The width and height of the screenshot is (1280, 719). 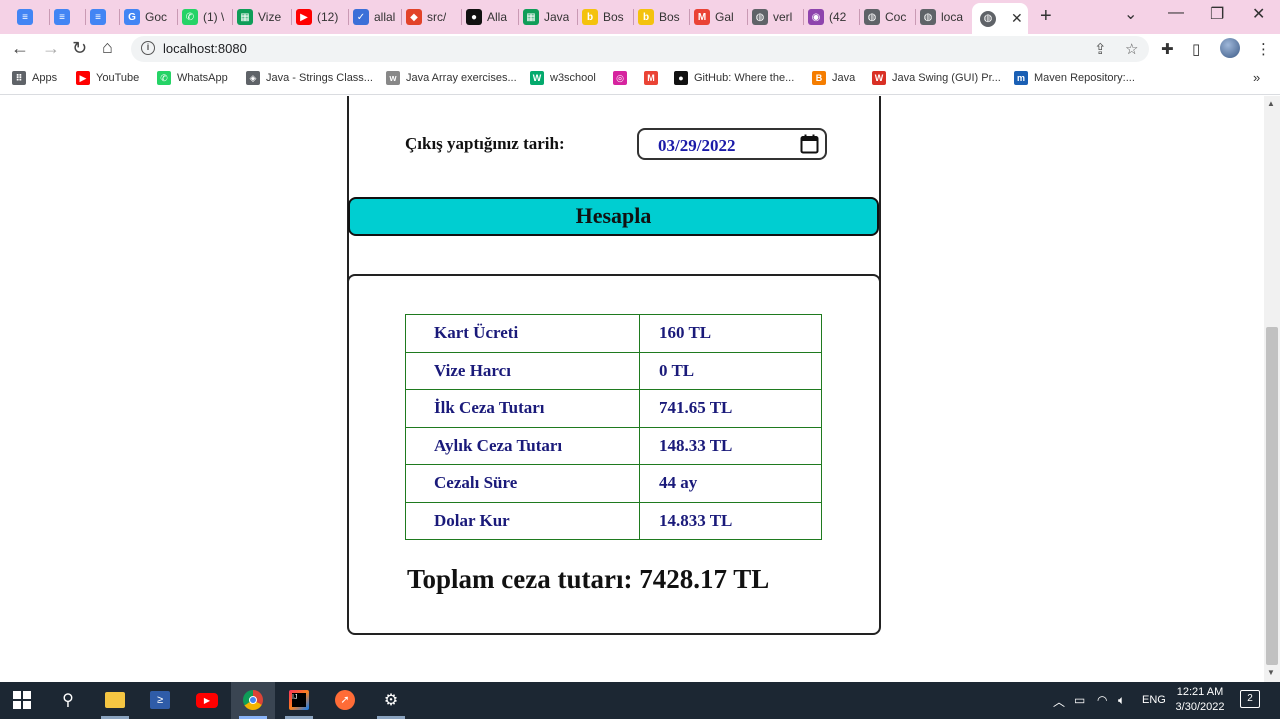 I want to click on file-explorer-icon, so click(x=115, y=700).